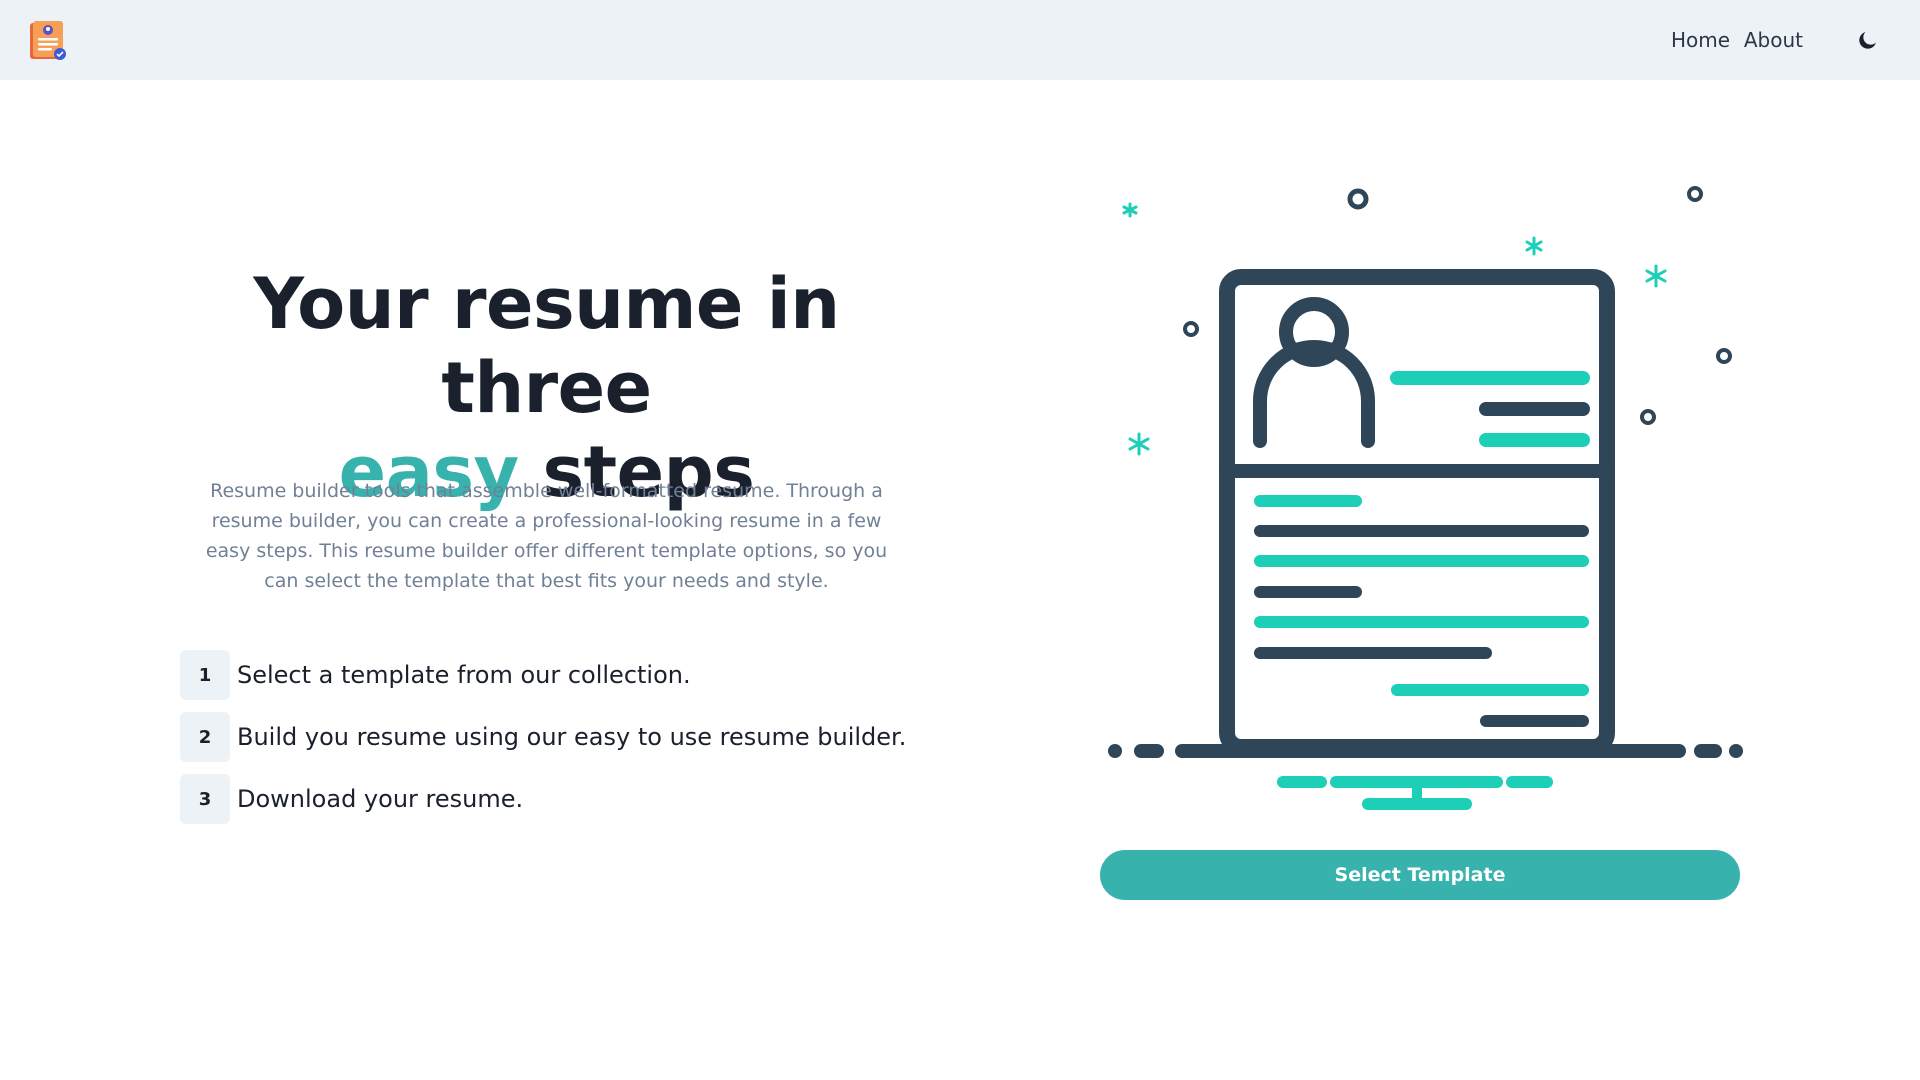 Image resolution: width=1920 pixels, height=1080 pixels. Describe the element at coordinates (1773, 40) in the screenshot. I see `nav-about-link: About` at that location.